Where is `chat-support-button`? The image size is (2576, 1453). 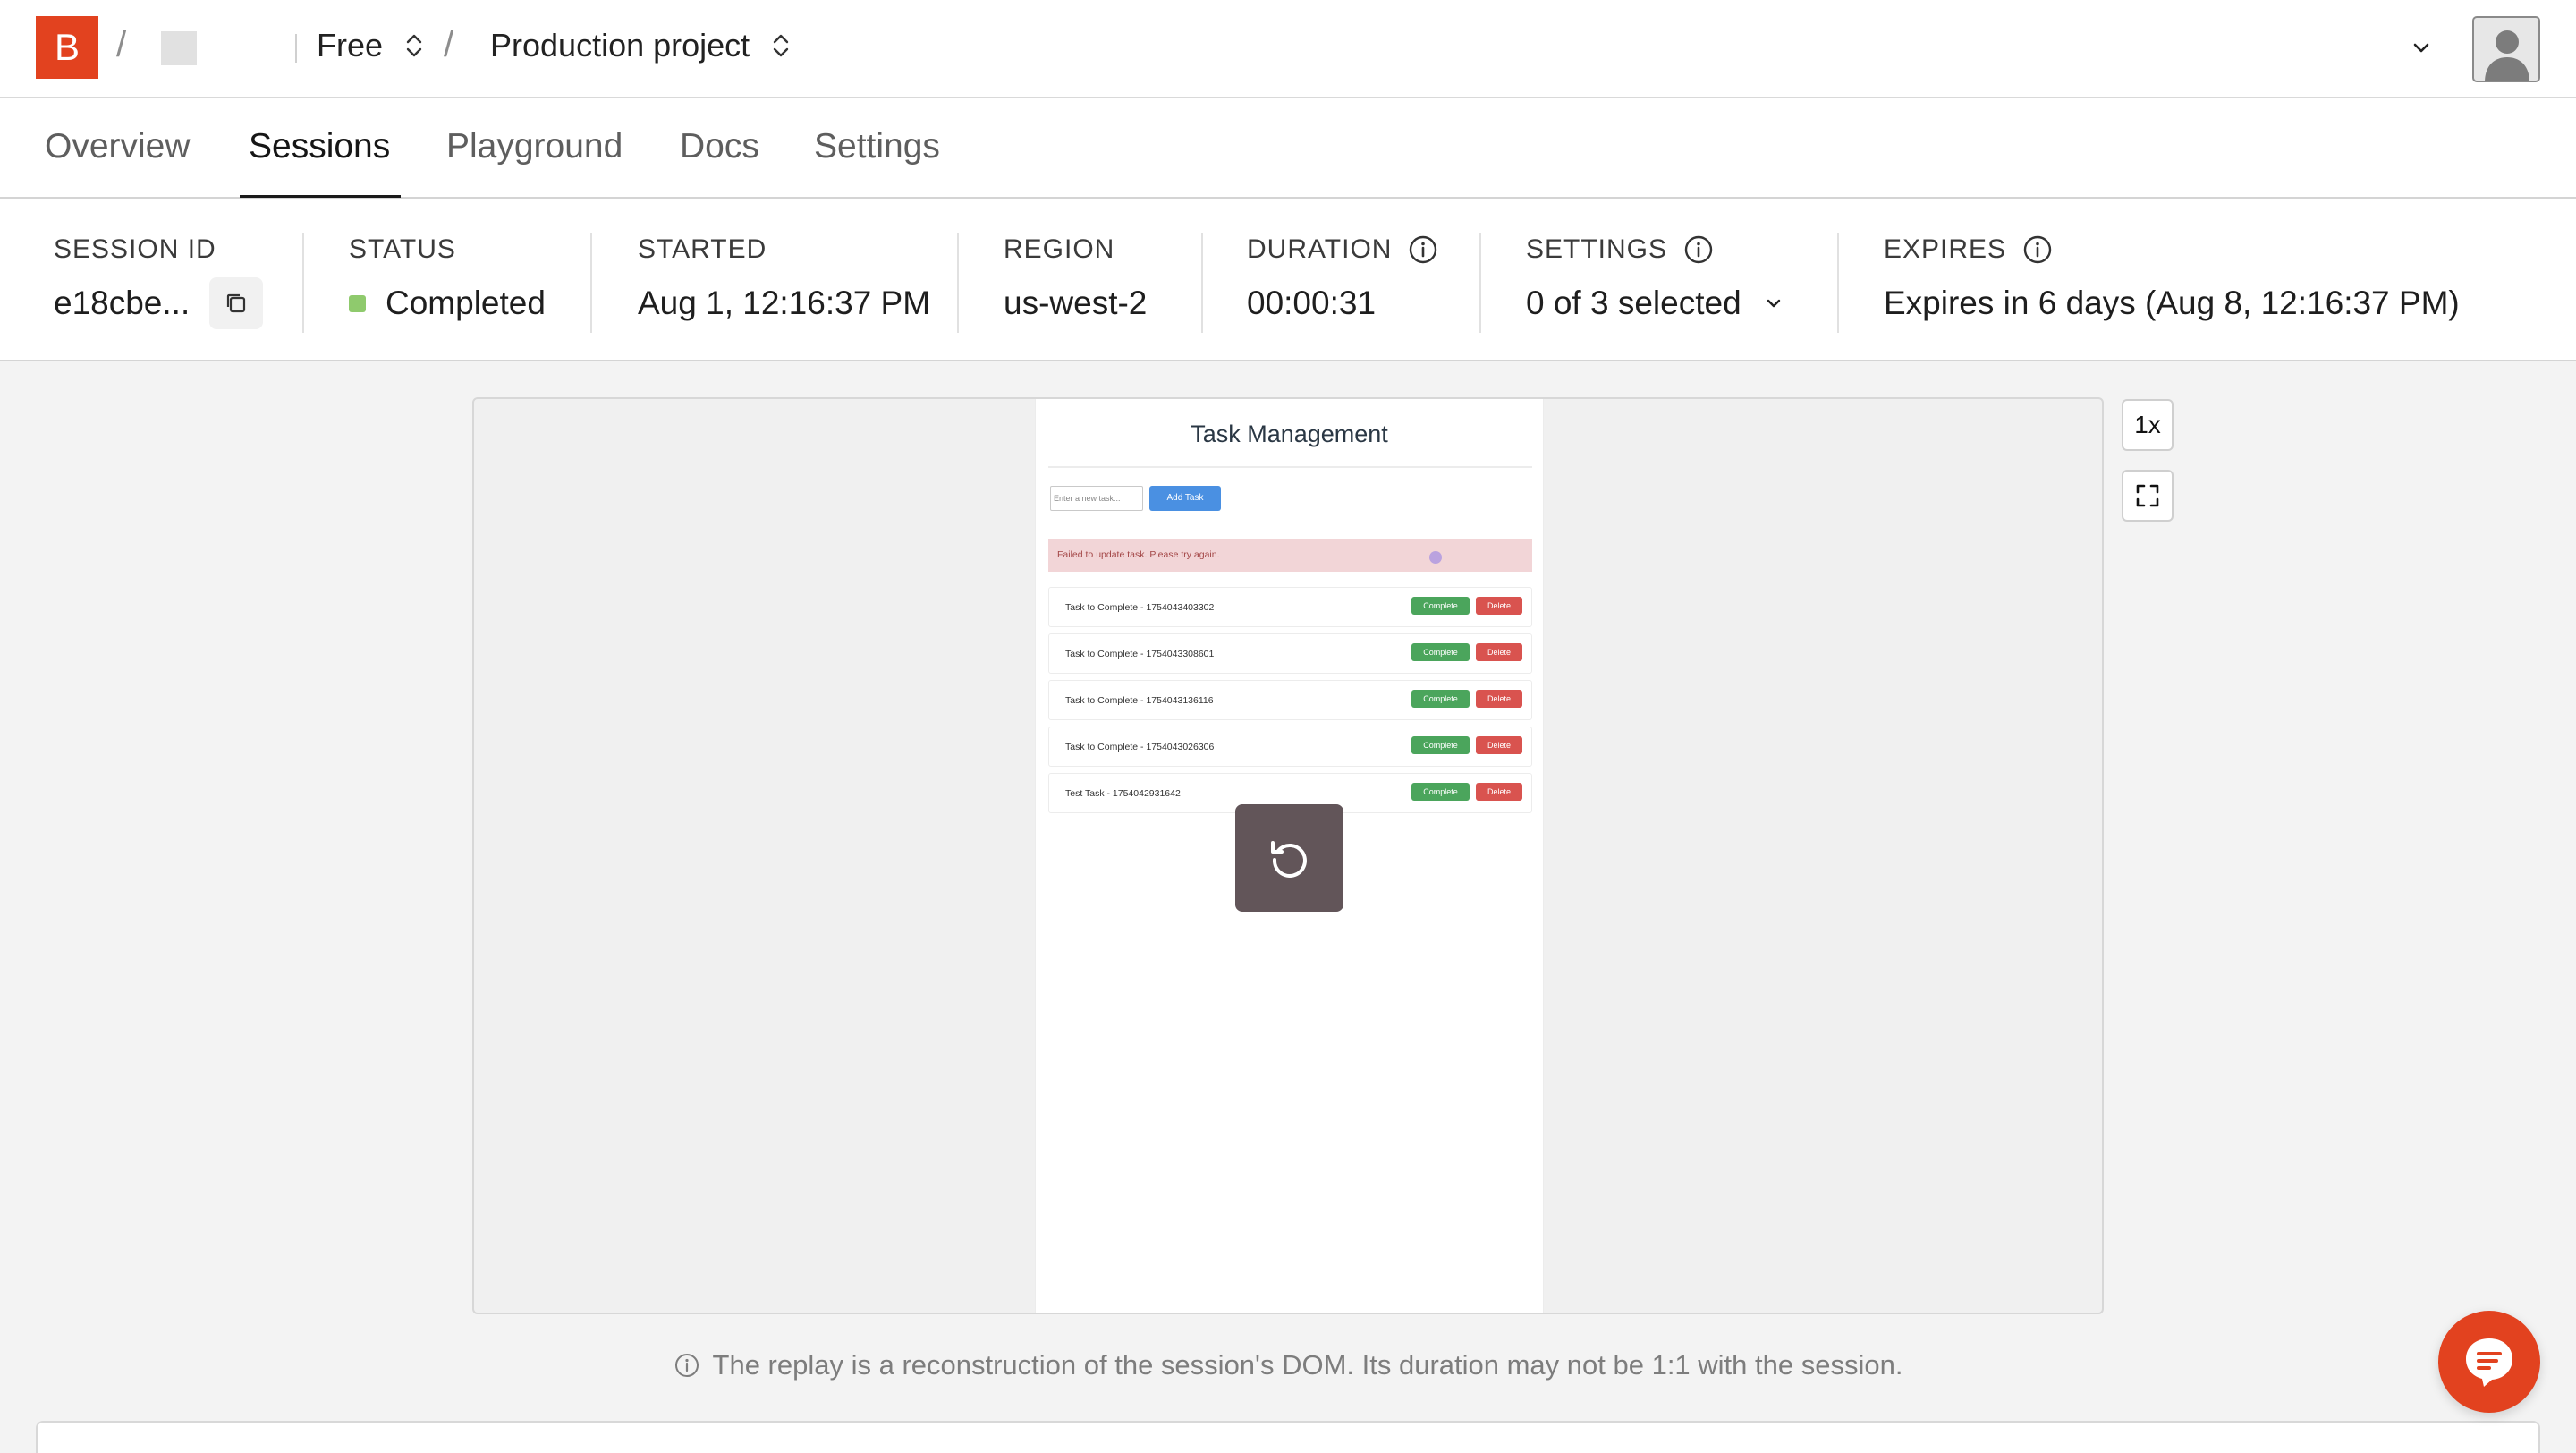
chat-support-button is located at coordinates (2489, 1362).